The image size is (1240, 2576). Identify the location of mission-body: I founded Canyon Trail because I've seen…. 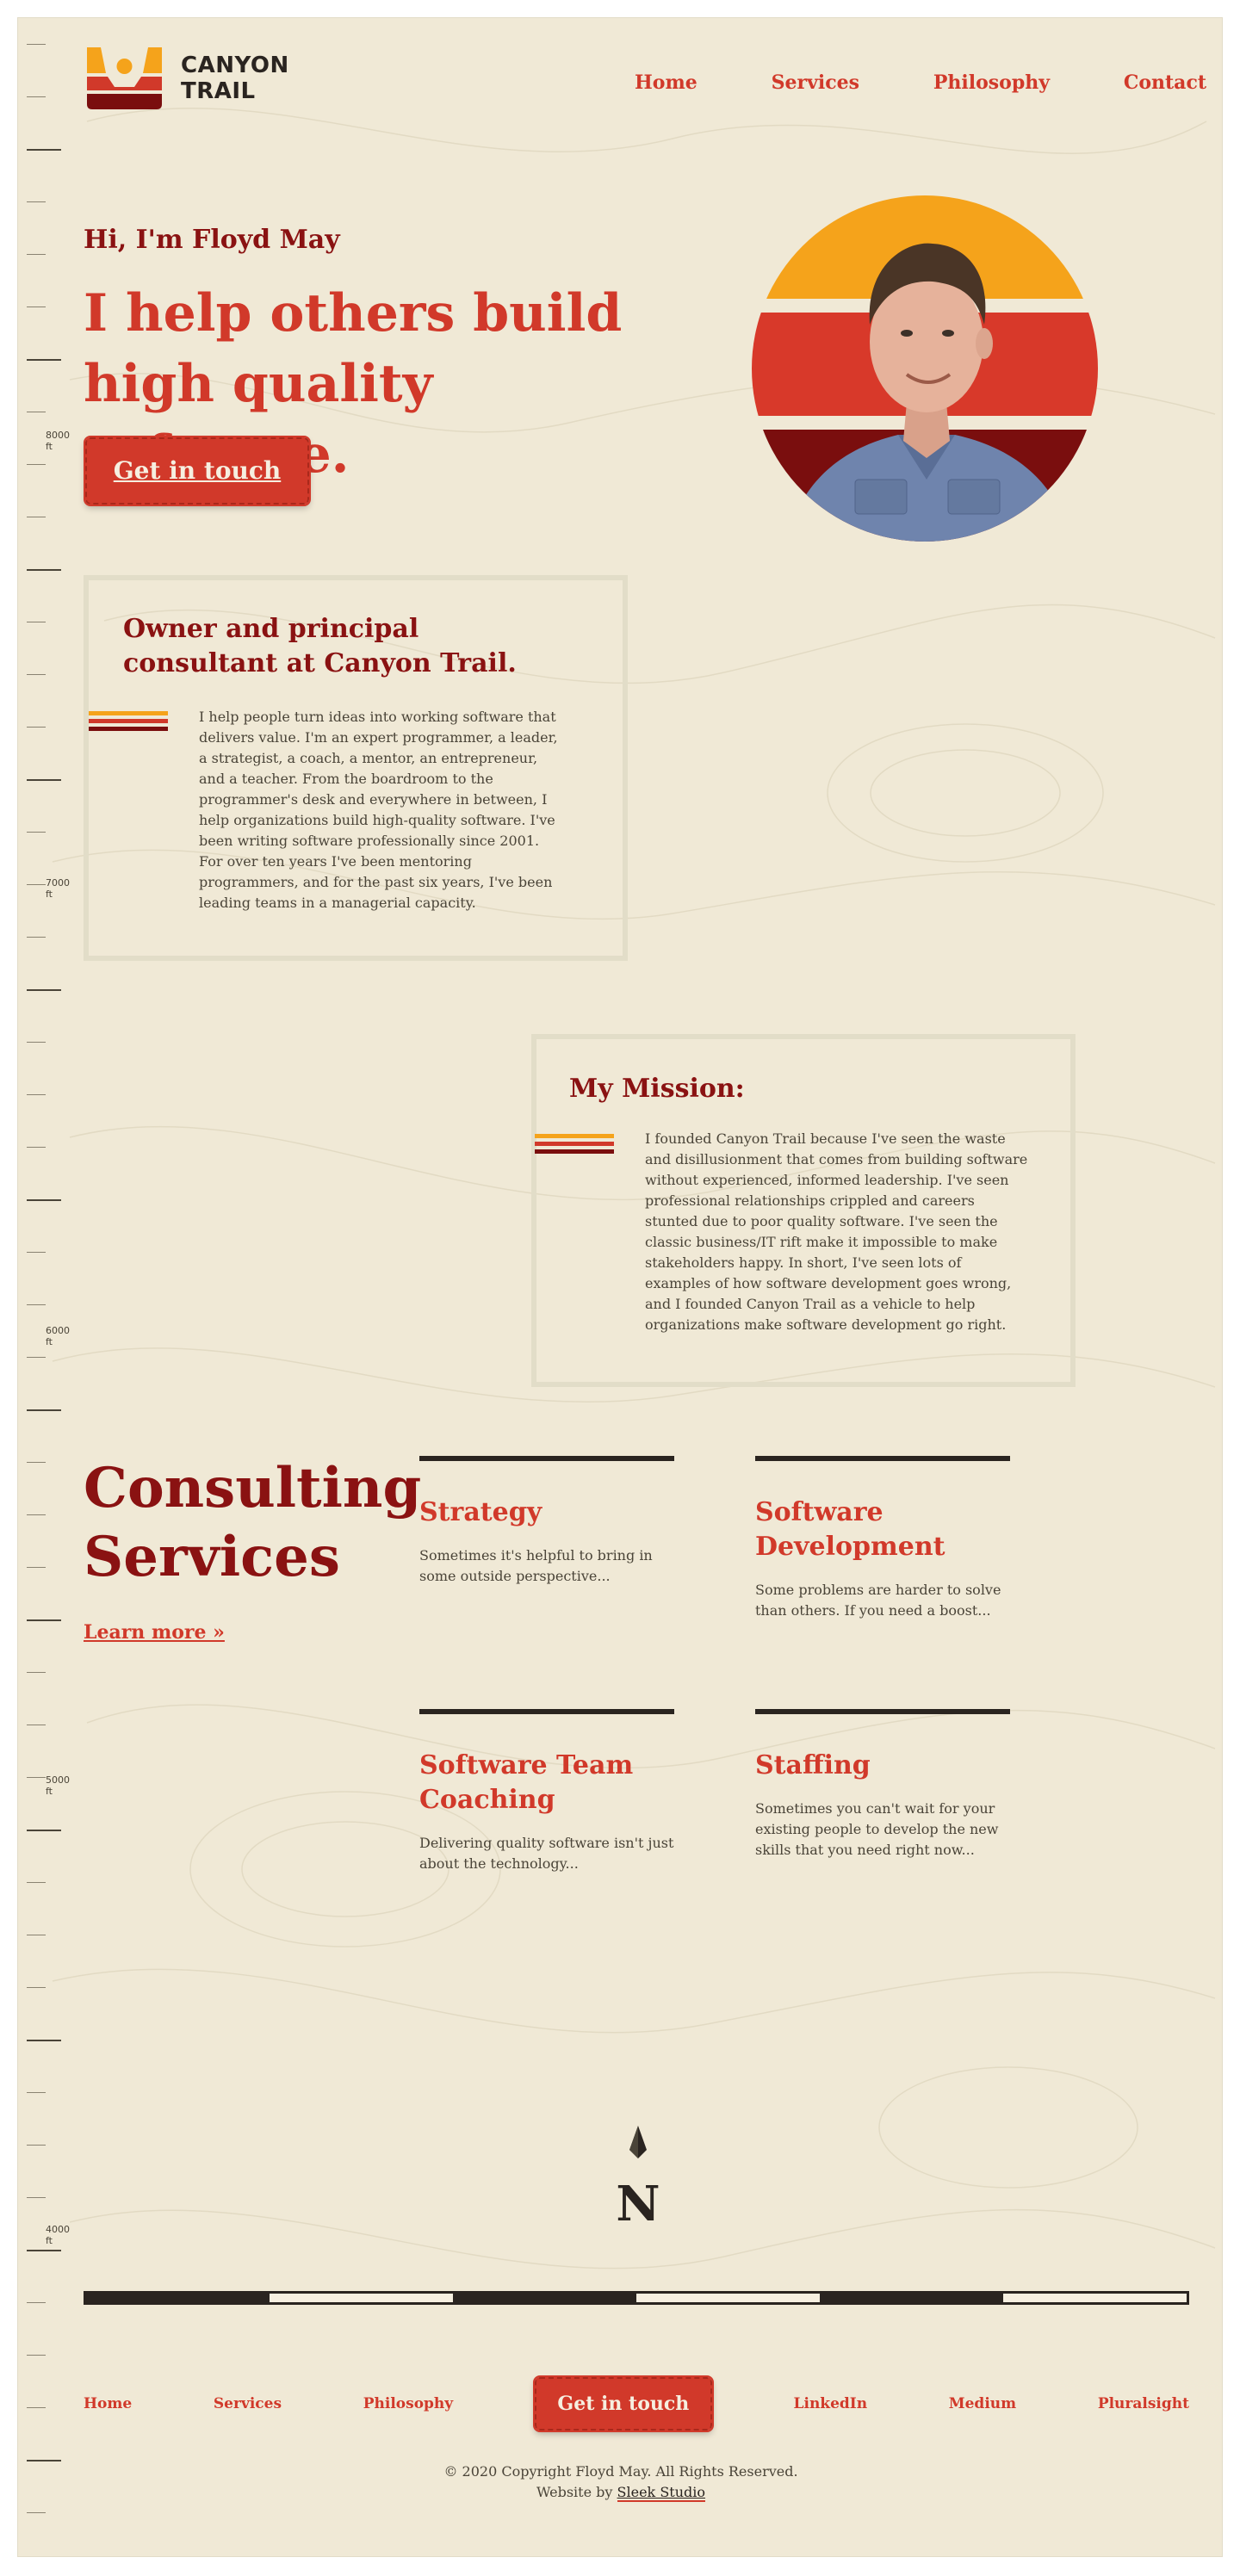
(837, 1232).